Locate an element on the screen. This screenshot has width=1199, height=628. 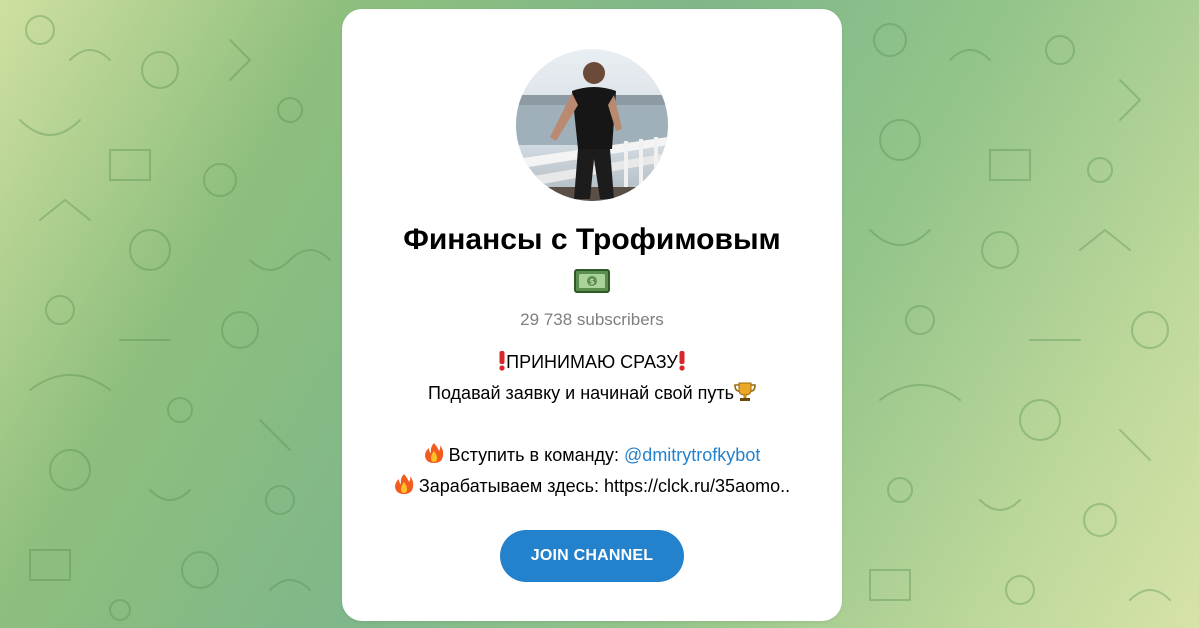
bot-link: @dmitrytrofkybot is located at coordinates (692, 455).